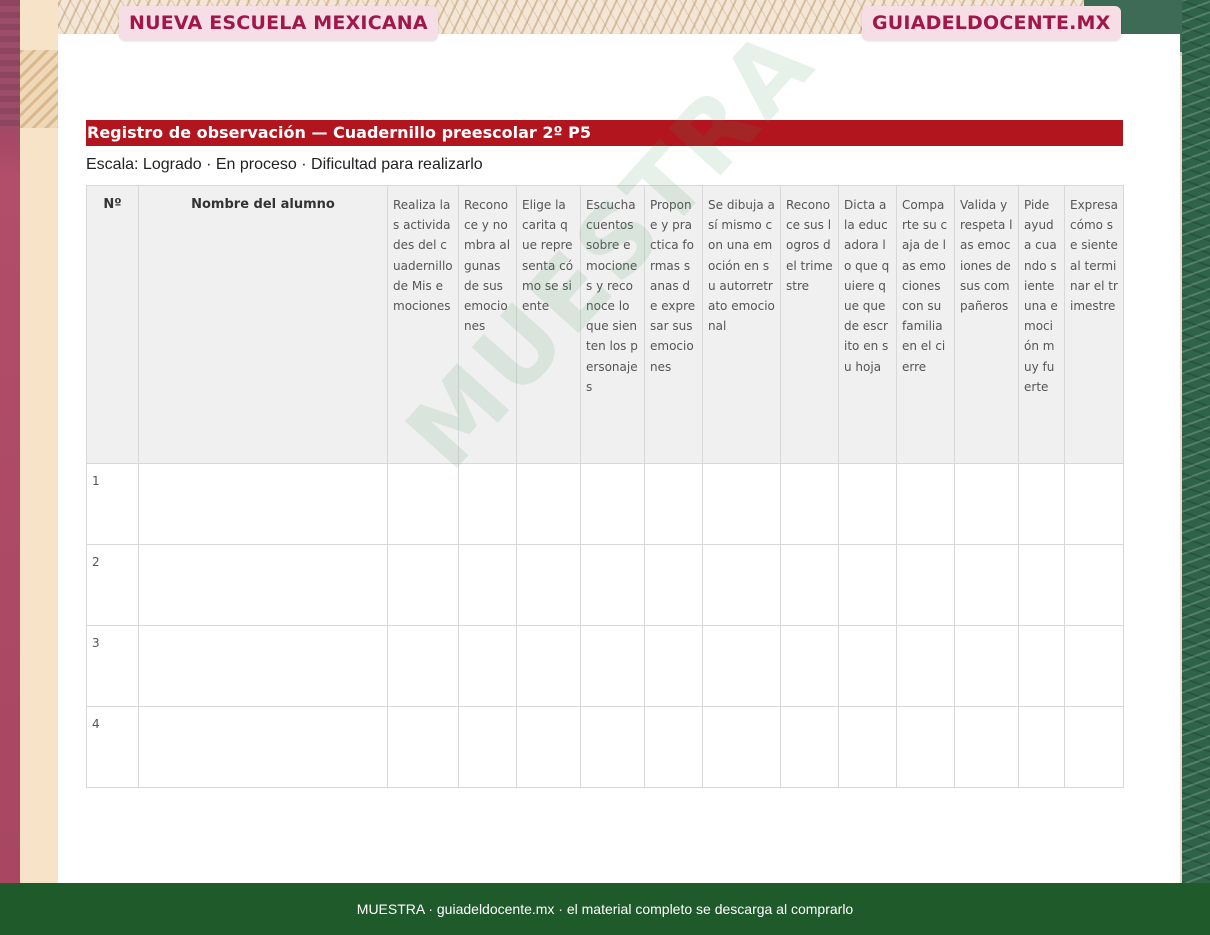  Describe the element at coordinates (809, 324) in the screenshot. I see `header-criterion: Reconoce sus logros del trimestre` at that location.